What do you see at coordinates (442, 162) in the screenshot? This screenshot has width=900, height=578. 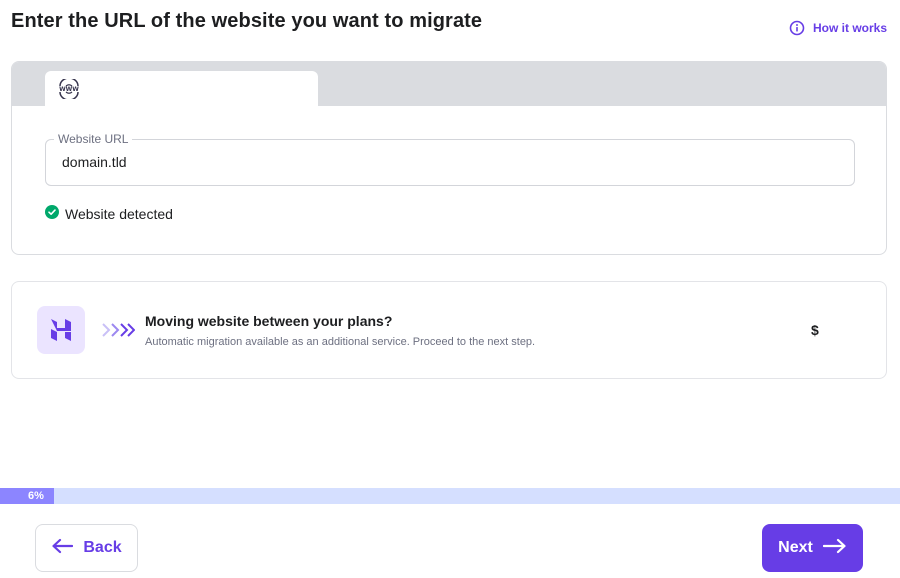 I see `website-url-input` at bounding box center [442, 162].